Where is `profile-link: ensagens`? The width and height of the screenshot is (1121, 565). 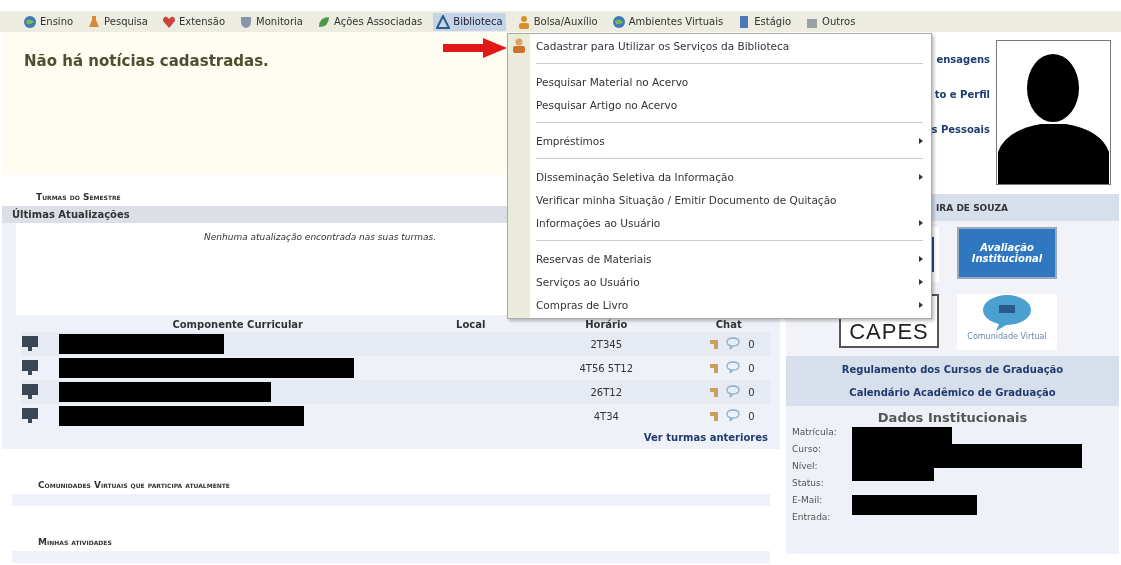
profile-link: ensagens is located at coordinates (963, 59).